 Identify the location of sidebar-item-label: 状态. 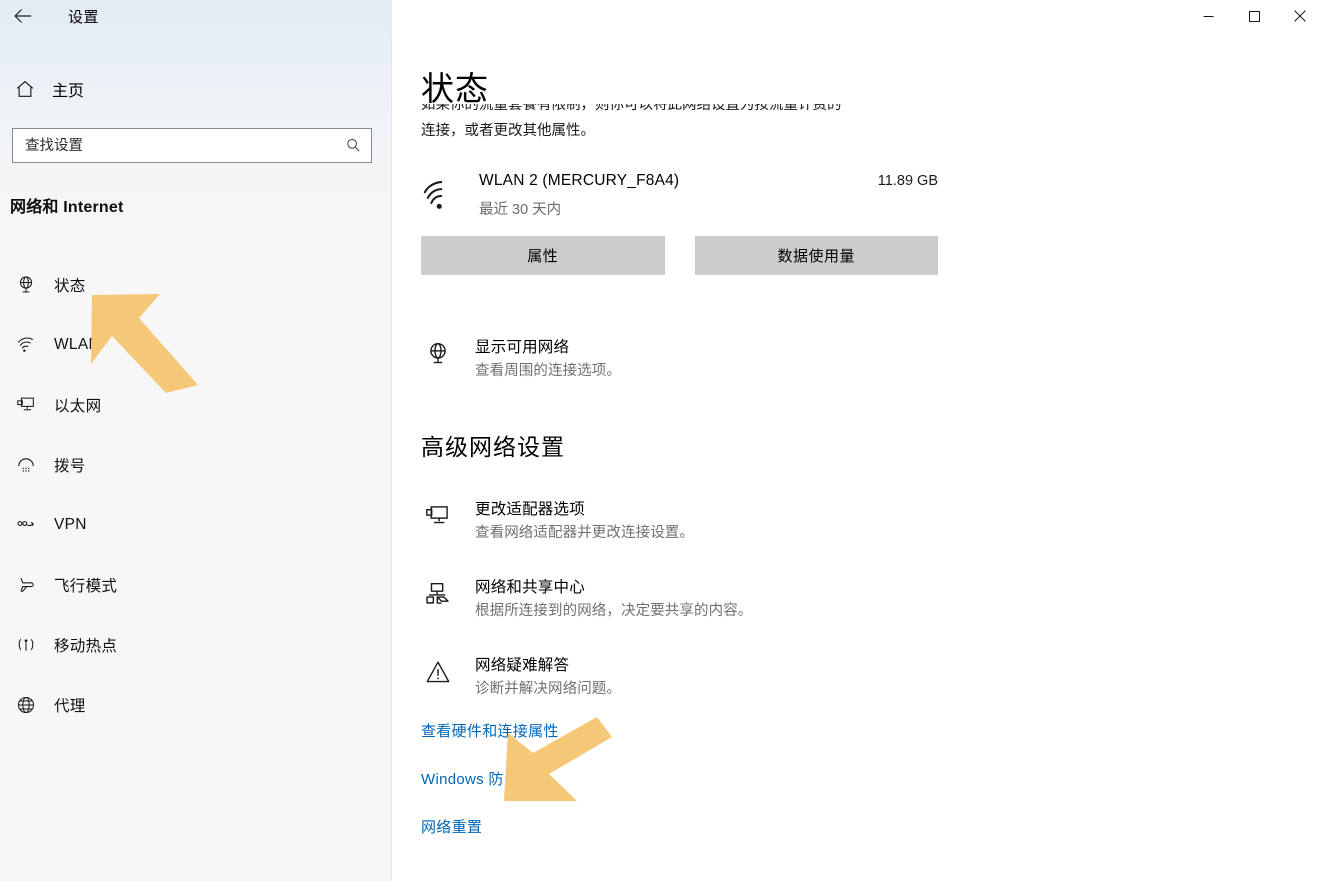
(70, 286).